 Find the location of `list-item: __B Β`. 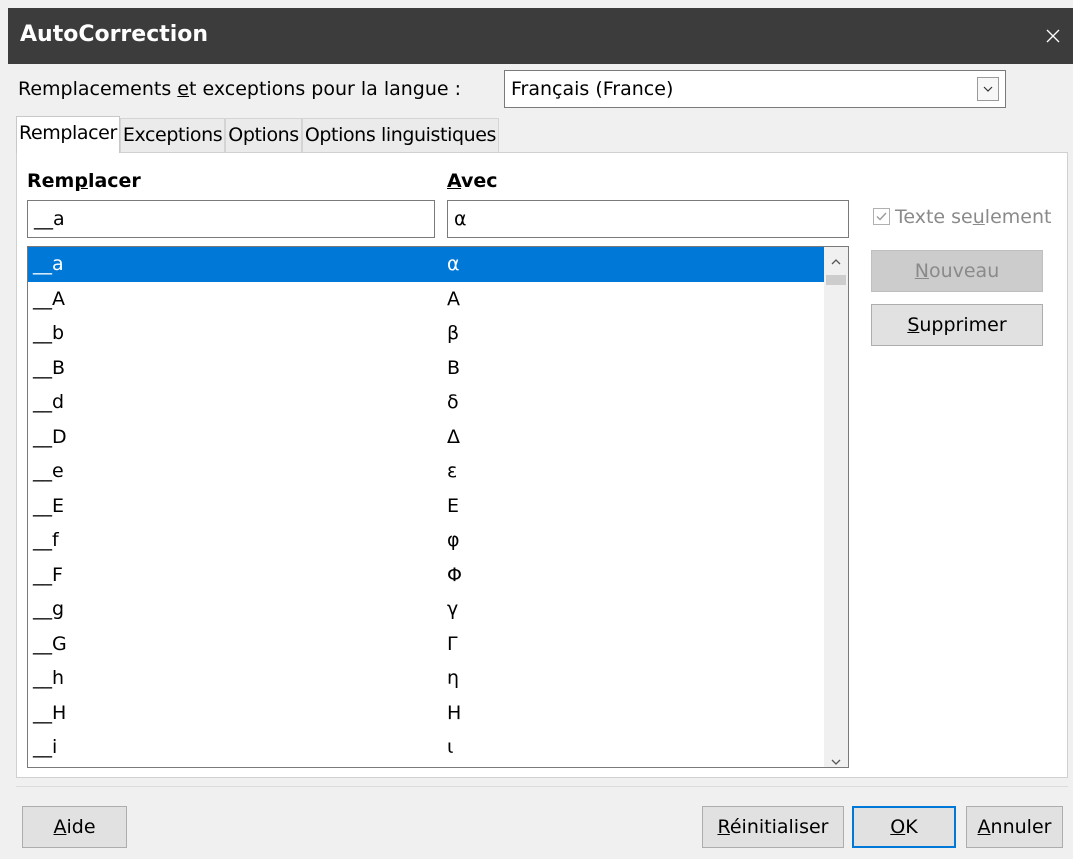

list-item: __B Β is located at coordinates (438, 368).